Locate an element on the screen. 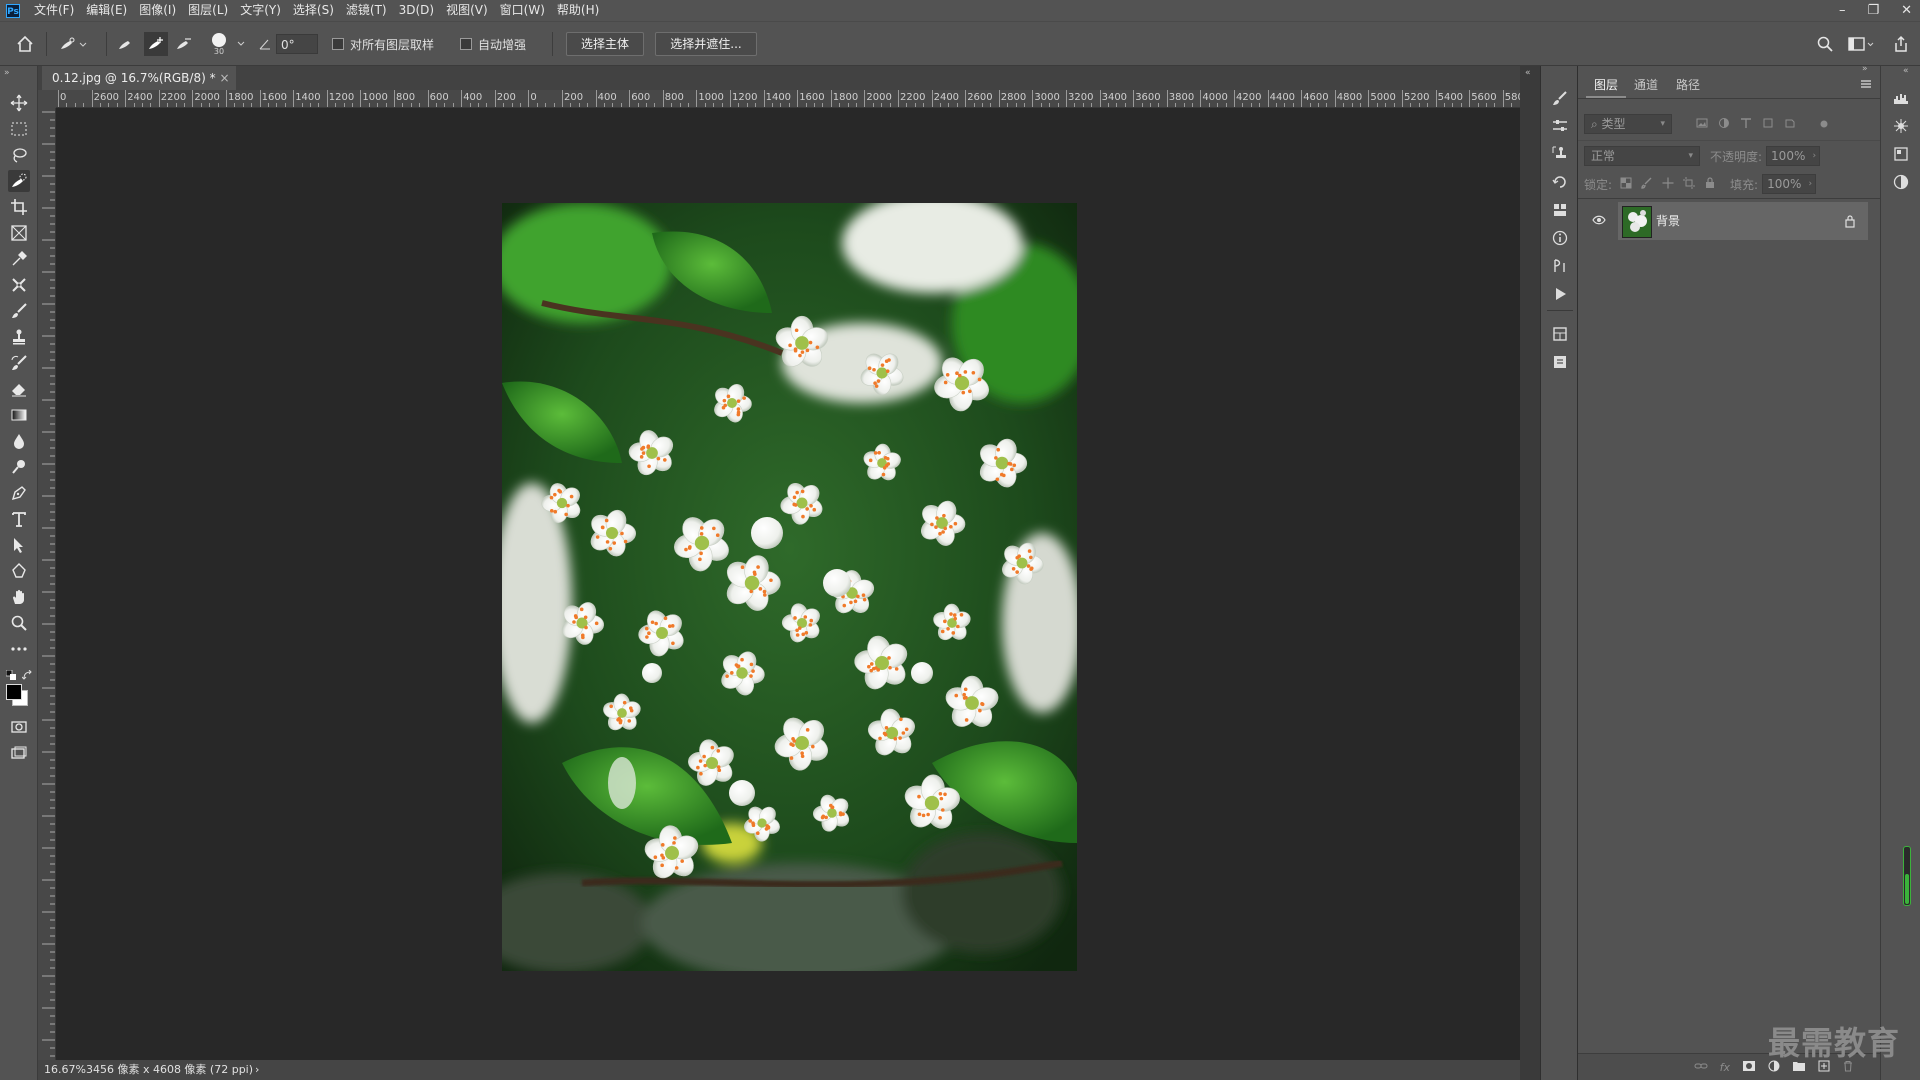  layer-name: 背景 is located at coordinates (1668, 221).